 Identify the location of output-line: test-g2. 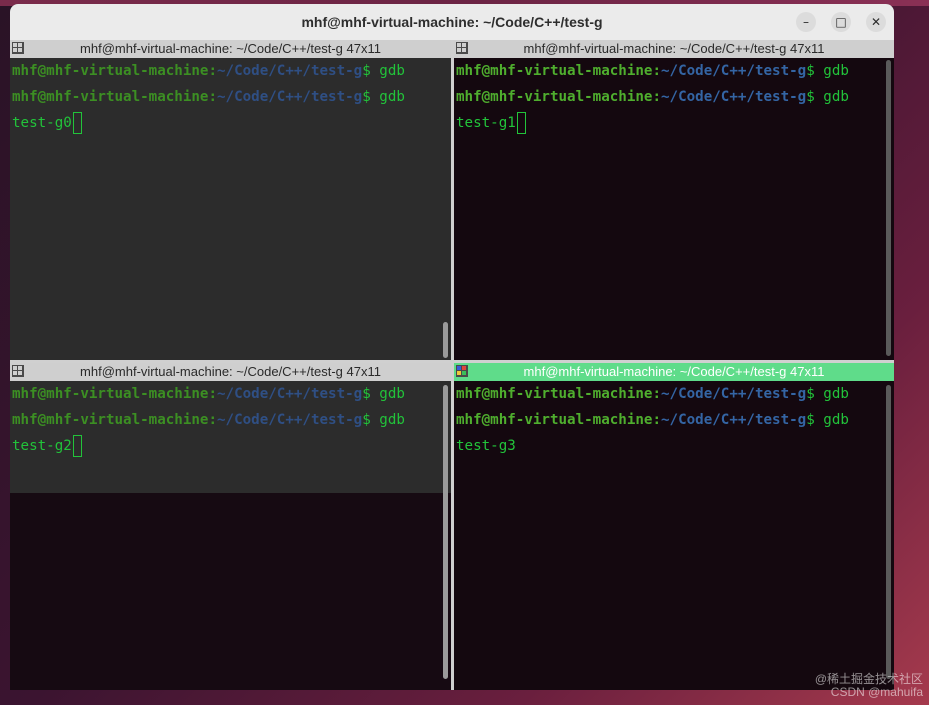
(230, 446).